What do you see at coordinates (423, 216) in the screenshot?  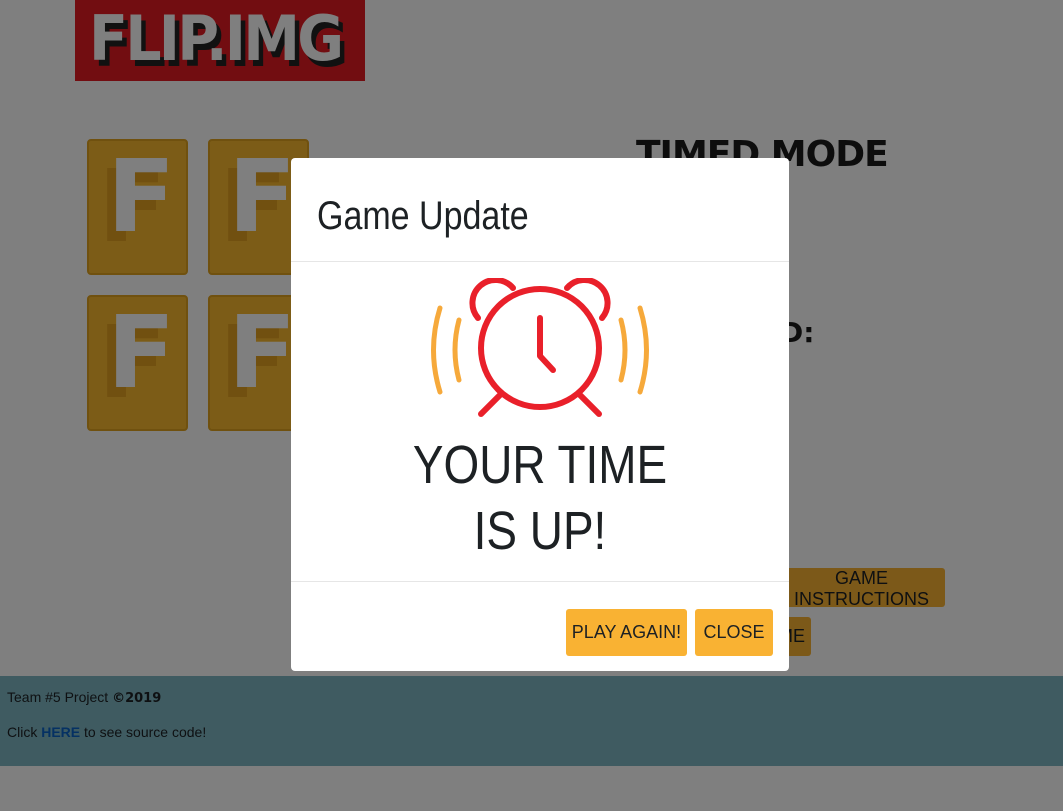 I see `modal-title: Game Update` at bounding box center [423, 216].